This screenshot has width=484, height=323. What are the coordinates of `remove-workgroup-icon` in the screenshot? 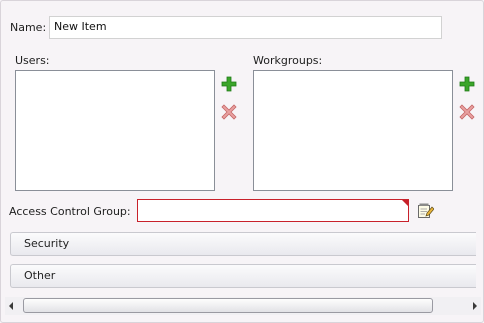 It's located at (467, 112).